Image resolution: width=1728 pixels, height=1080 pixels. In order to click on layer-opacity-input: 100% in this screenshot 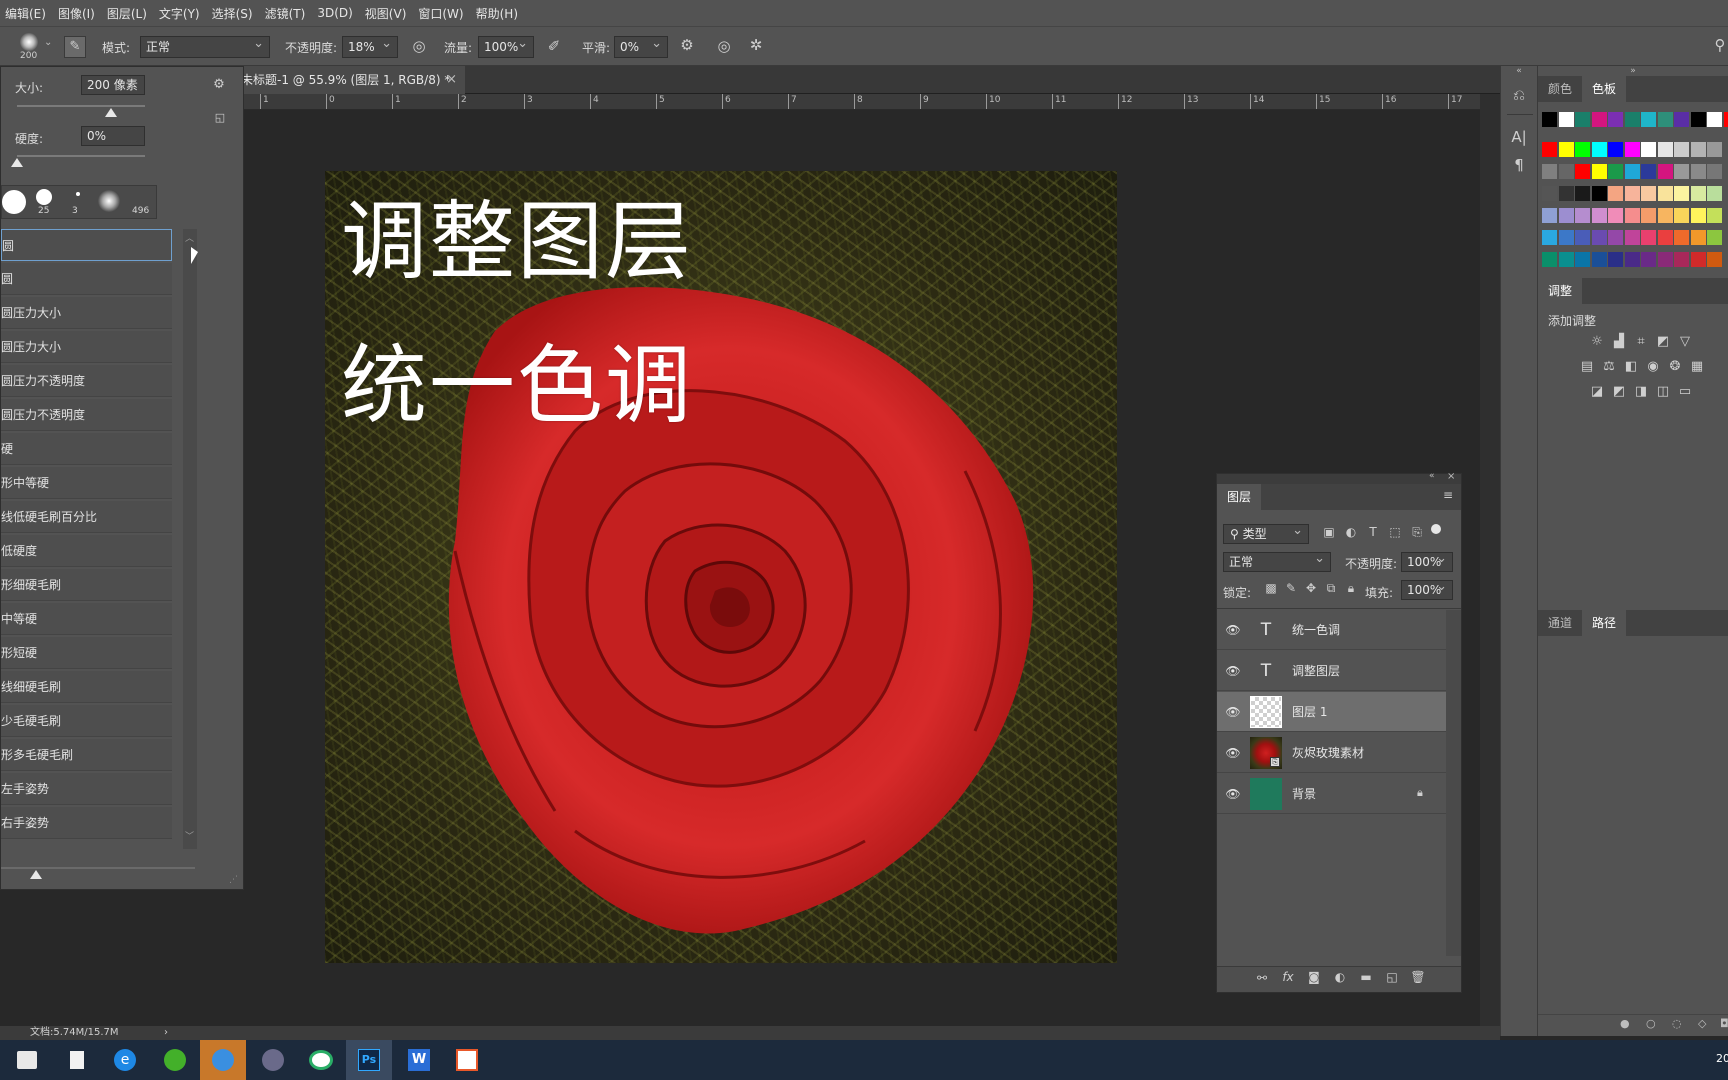, I will do `click(1427, 561)`.